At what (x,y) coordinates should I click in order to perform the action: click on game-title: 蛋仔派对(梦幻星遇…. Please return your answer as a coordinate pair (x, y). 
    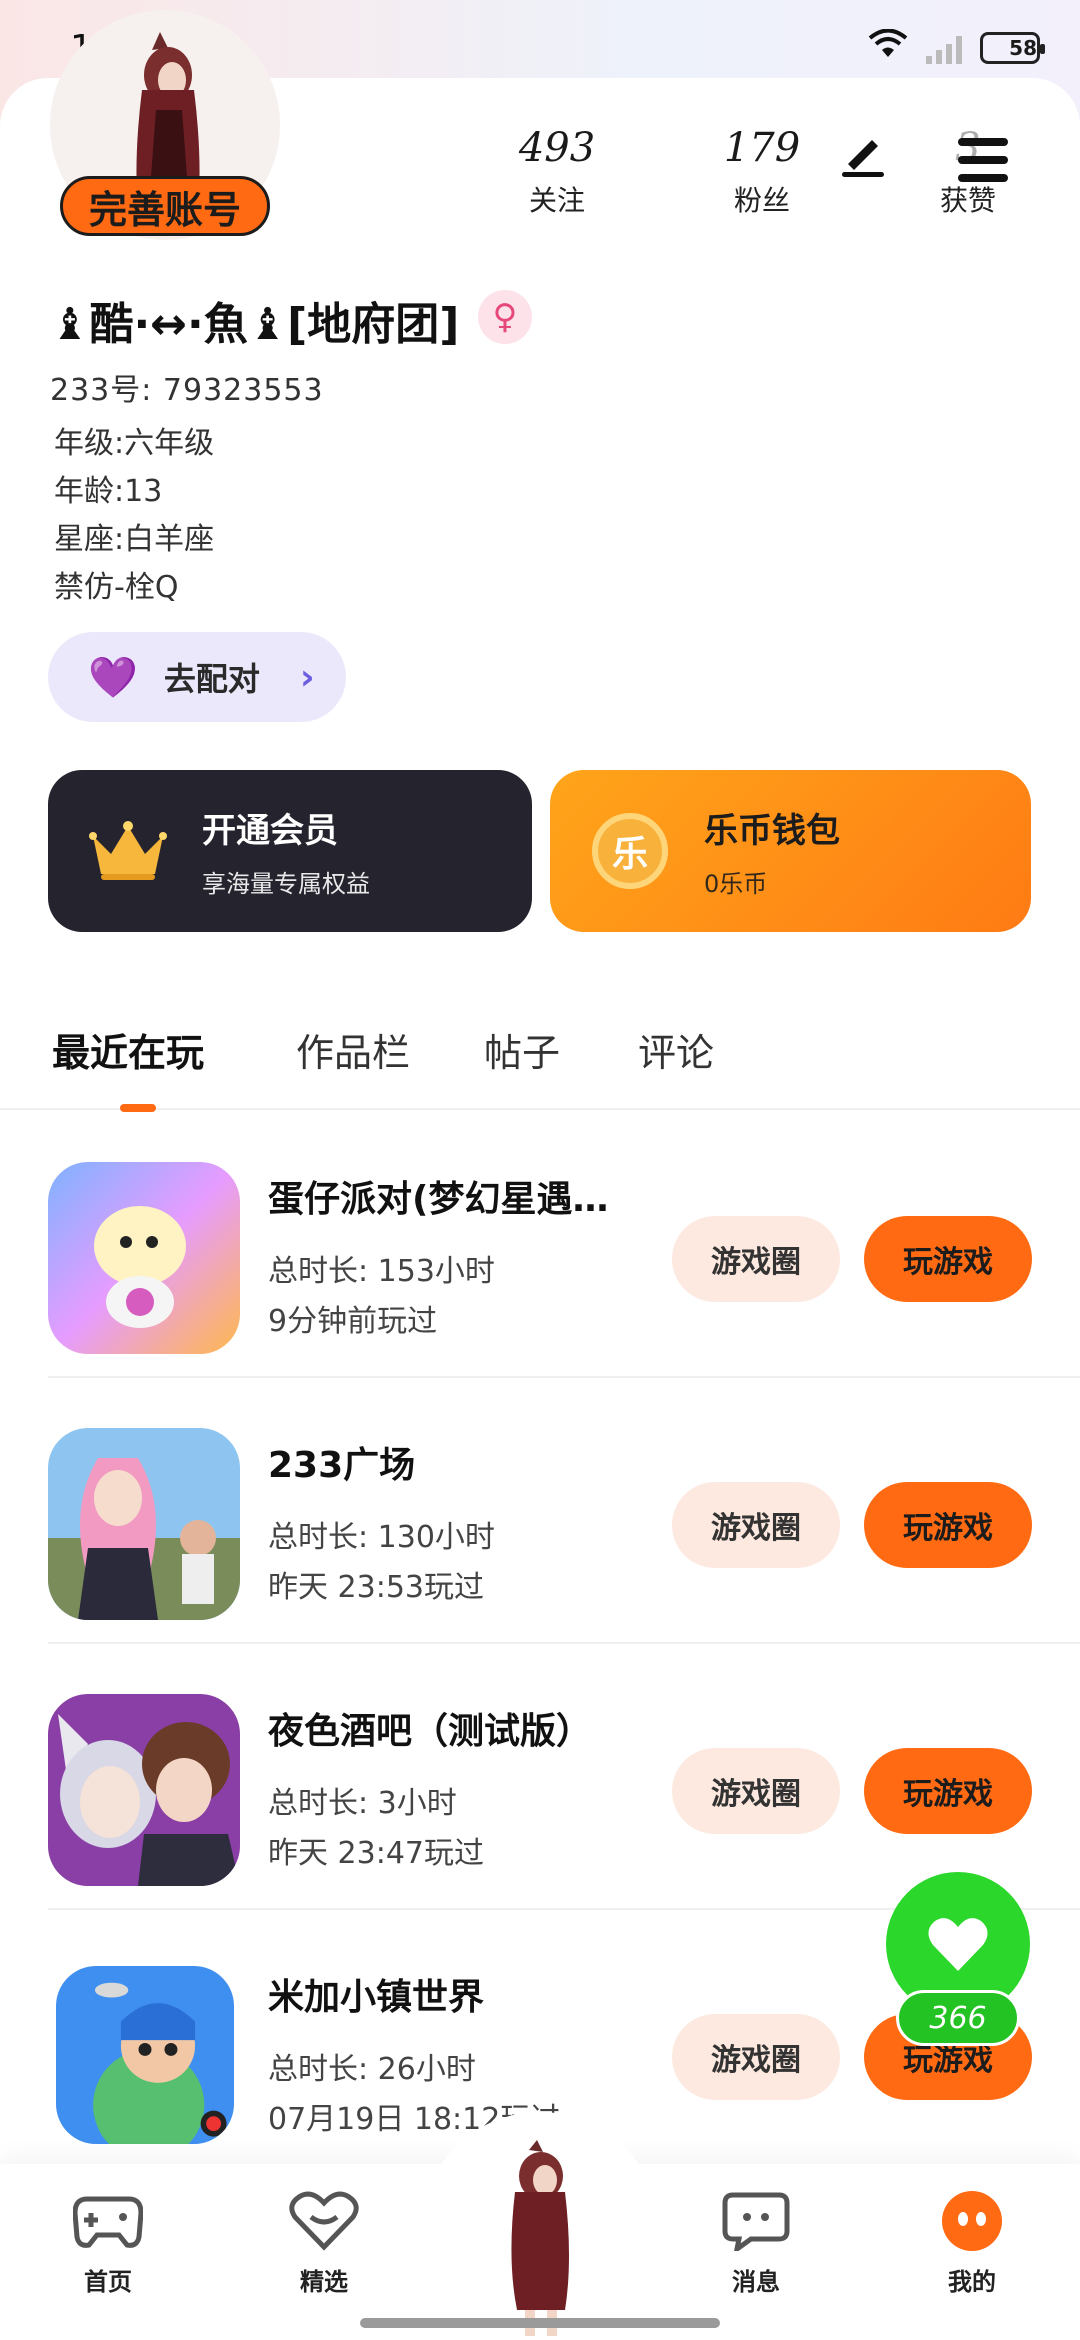
    Looking at the image, I should click on (438, 1199).